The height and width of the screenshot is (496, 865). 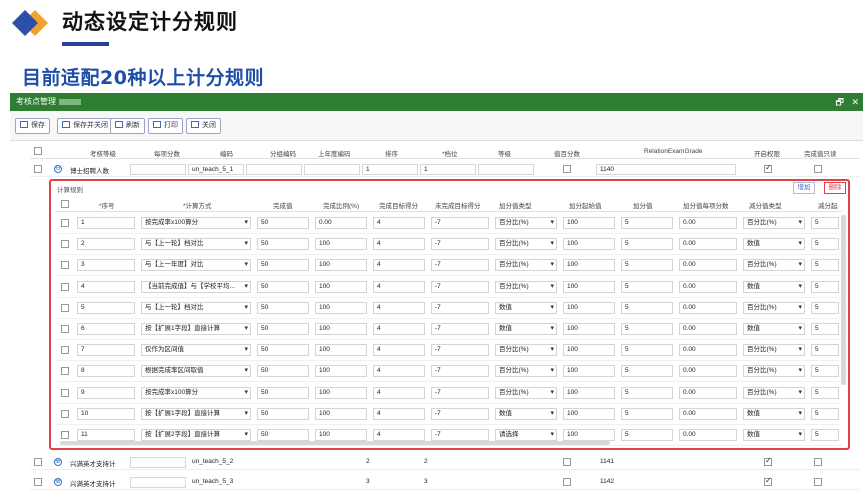 I want to click on select-all-checkbox, so click(x=38, y=151).